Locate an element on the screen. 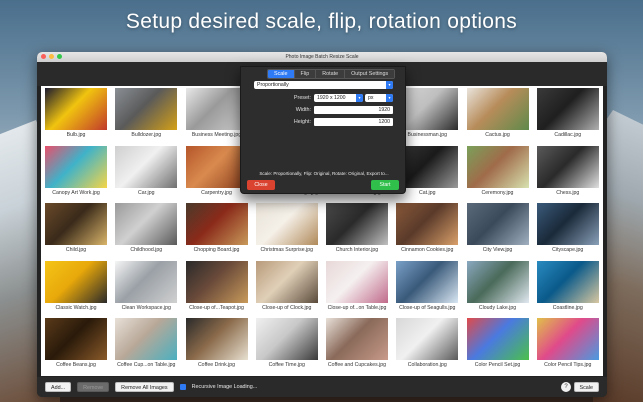 The width and height of the screenshot is (643, 402). image-cell: Color Pencil Tips.jpg is located at coordinates (568, 345).